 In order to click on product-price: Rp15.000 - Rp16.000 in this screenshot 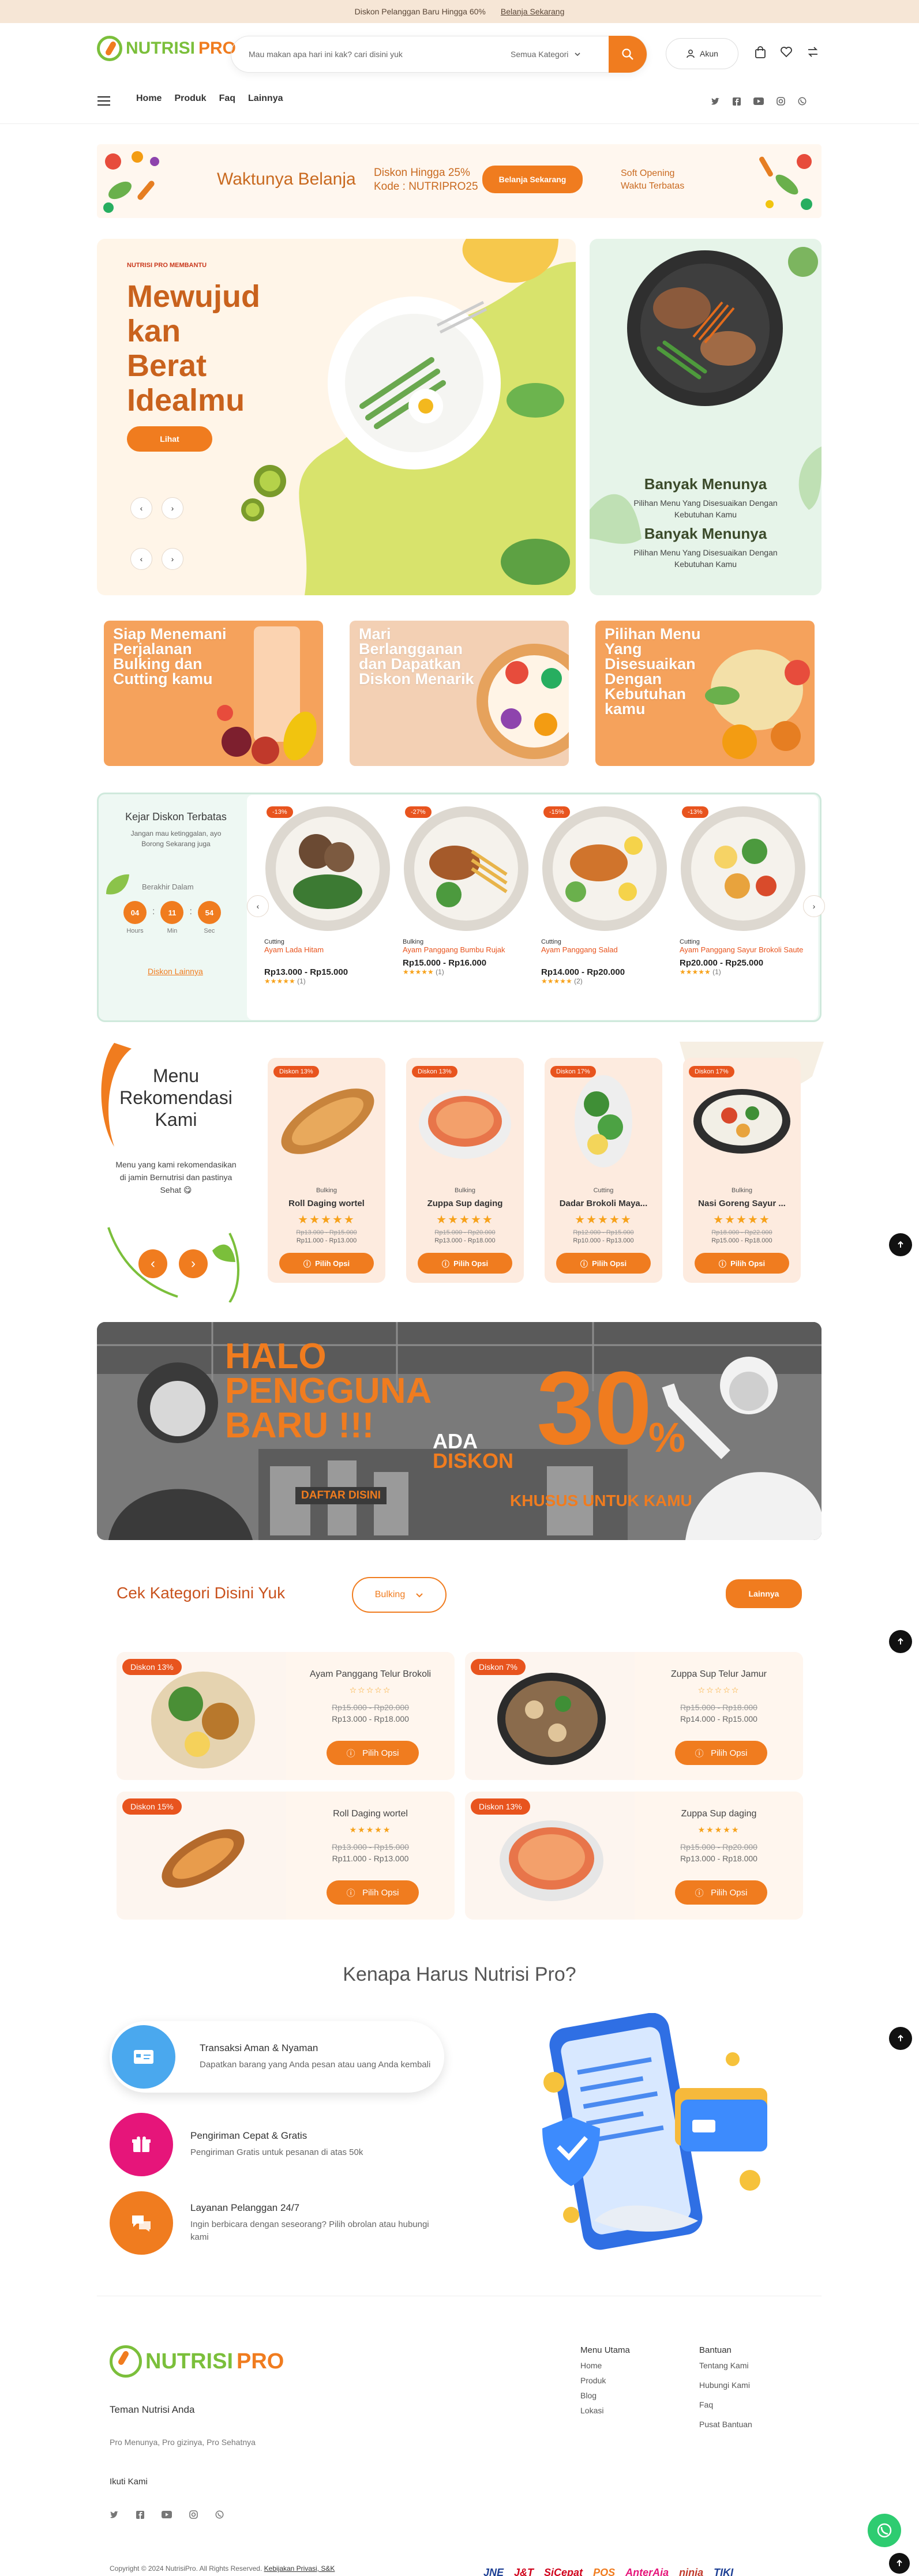, I will do `click(445, 963)`.